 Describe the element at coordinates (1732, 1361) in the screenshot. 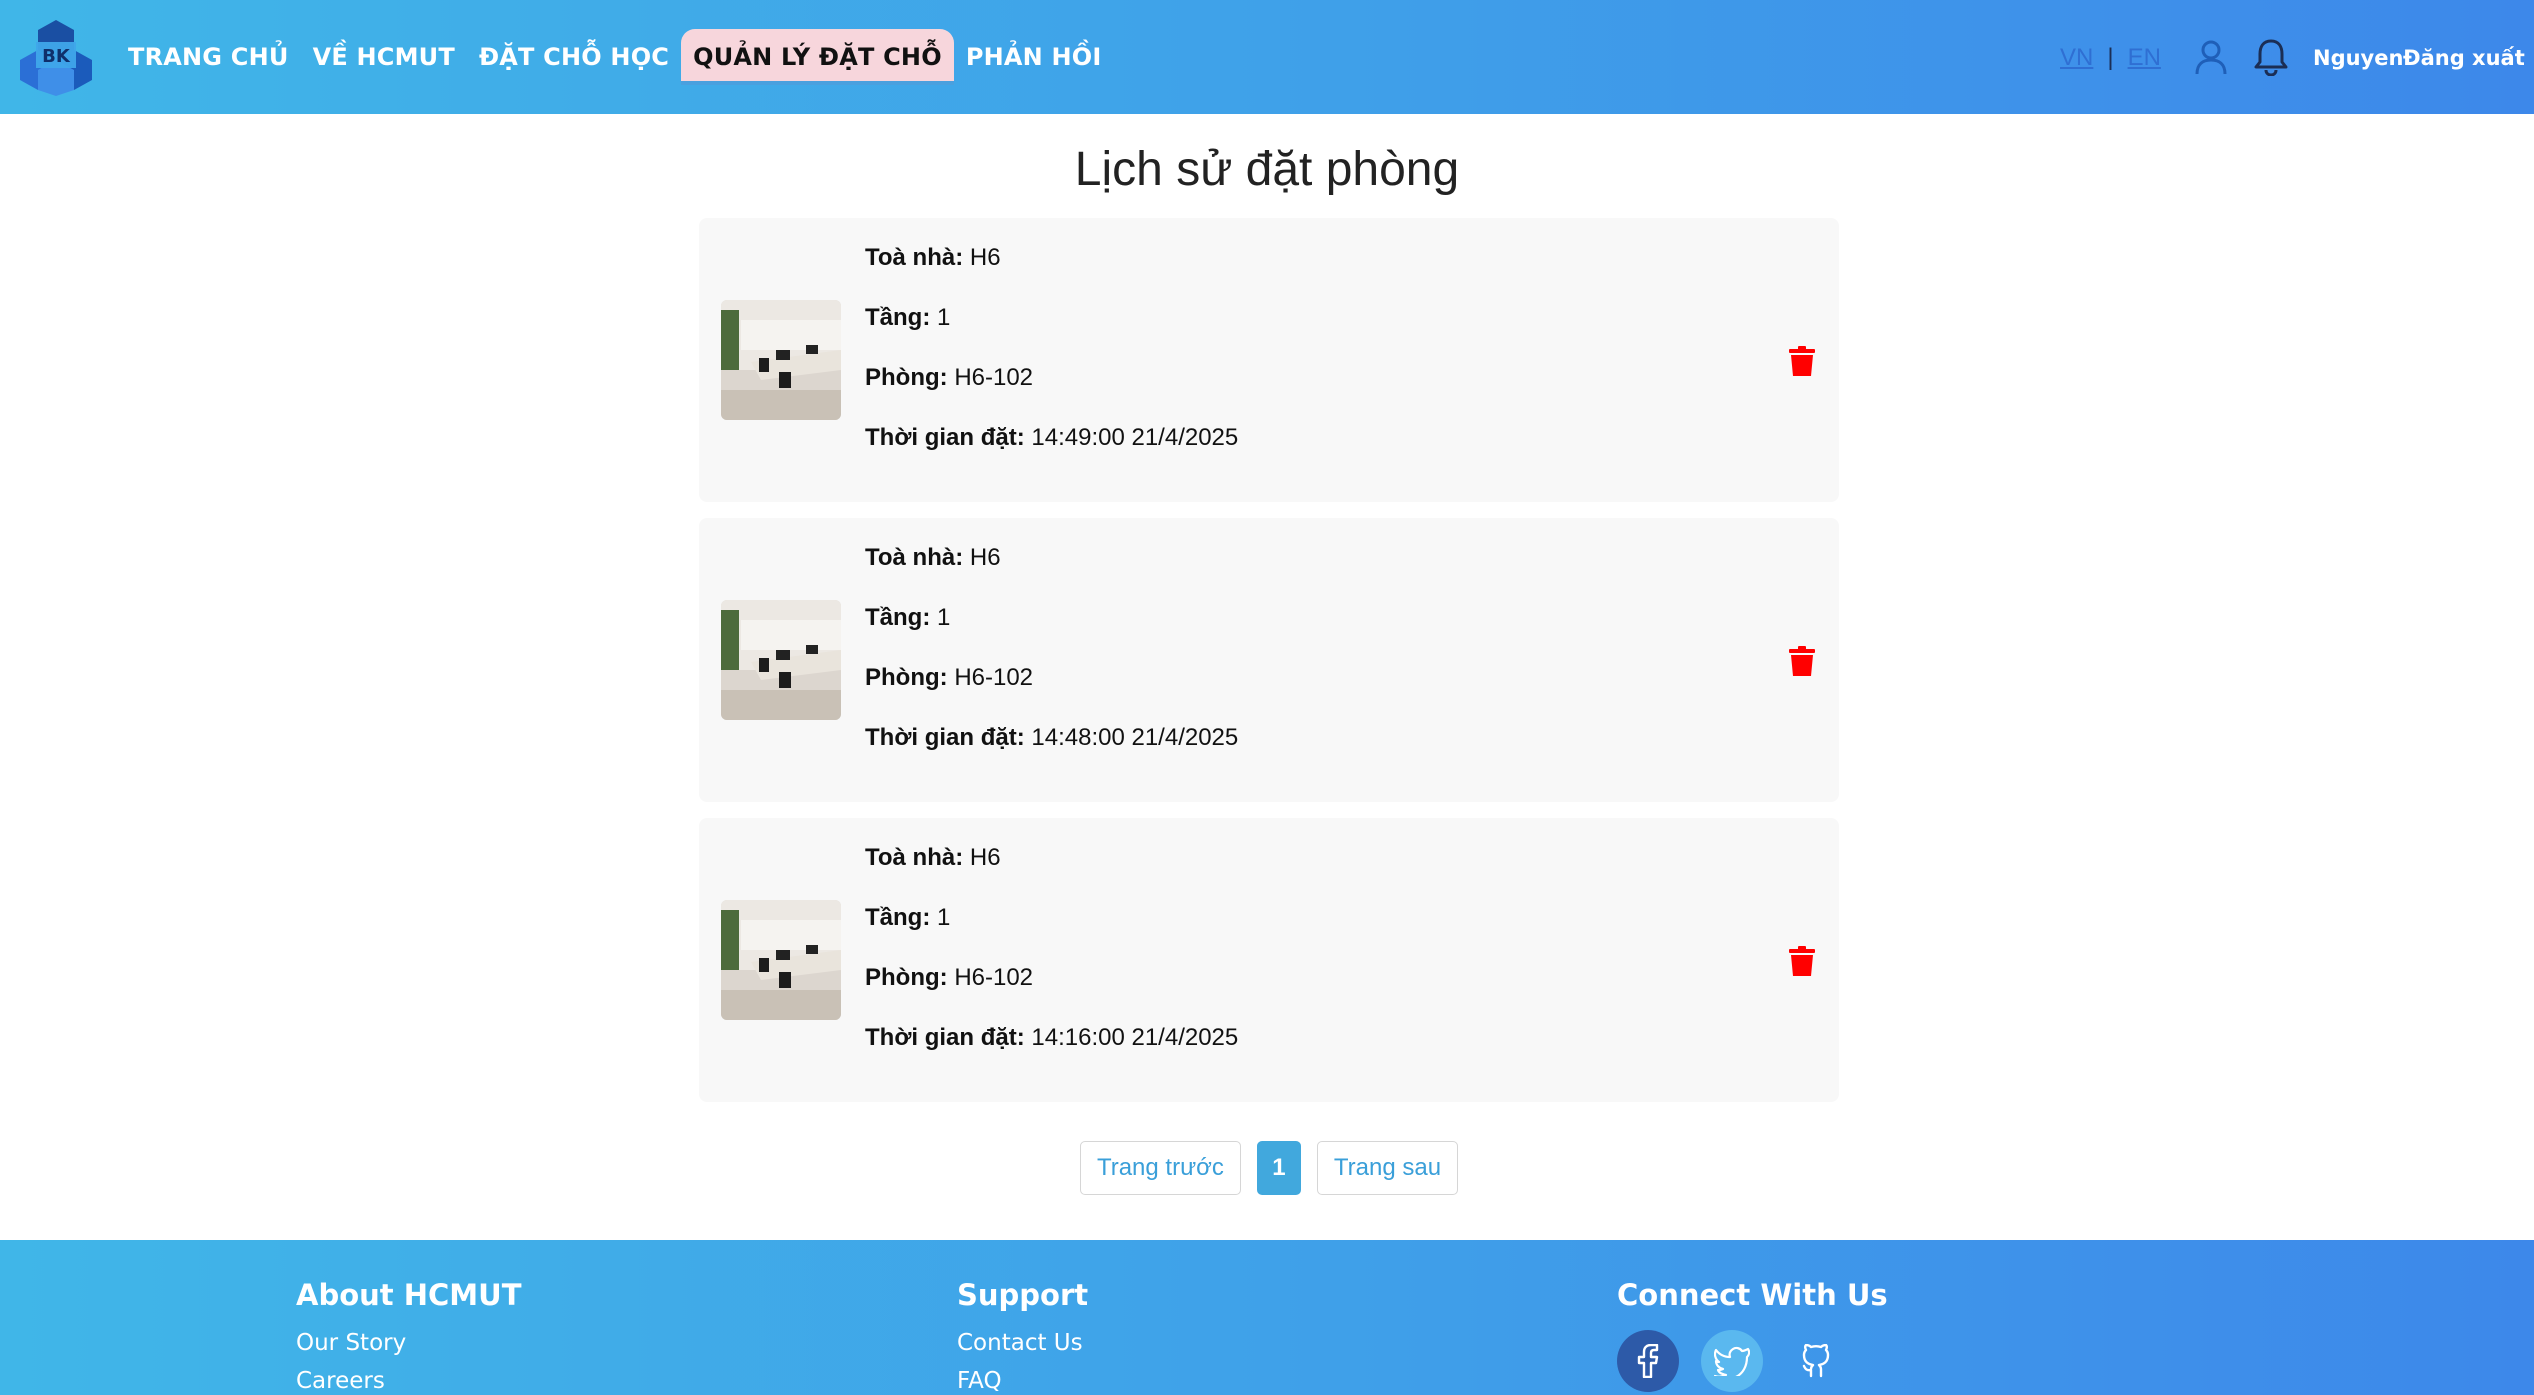

I see `twitter-icon` at that location.